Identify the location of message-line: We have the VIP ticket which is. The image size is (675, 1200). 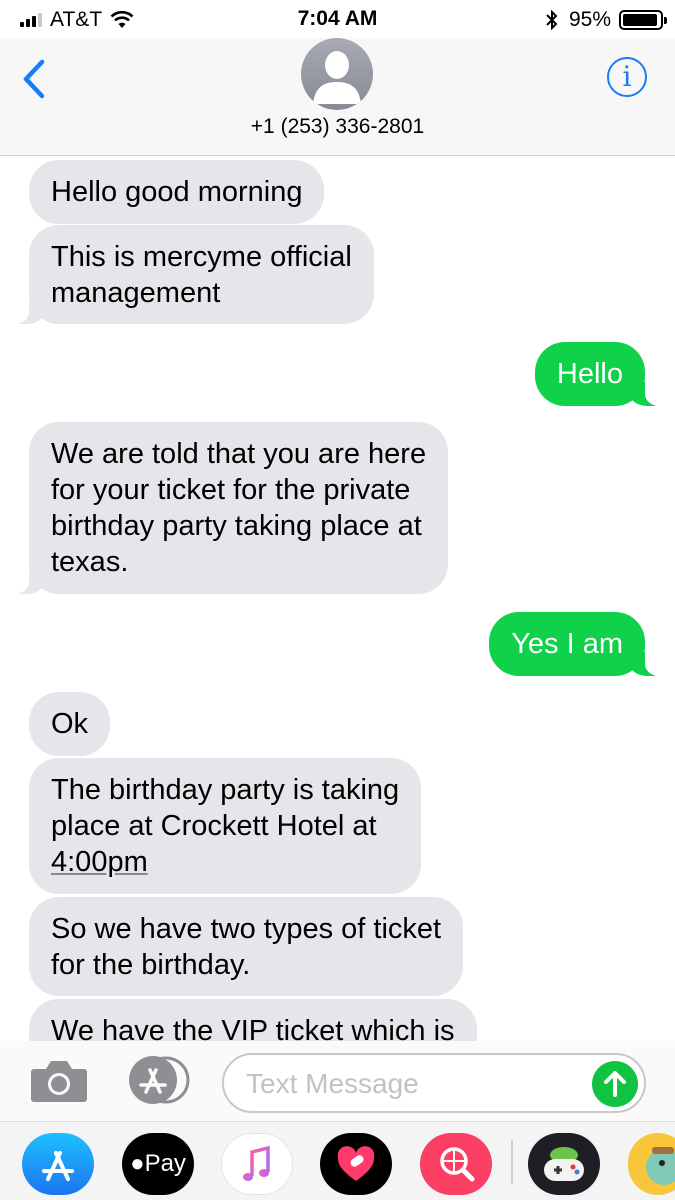
(253, 1028).